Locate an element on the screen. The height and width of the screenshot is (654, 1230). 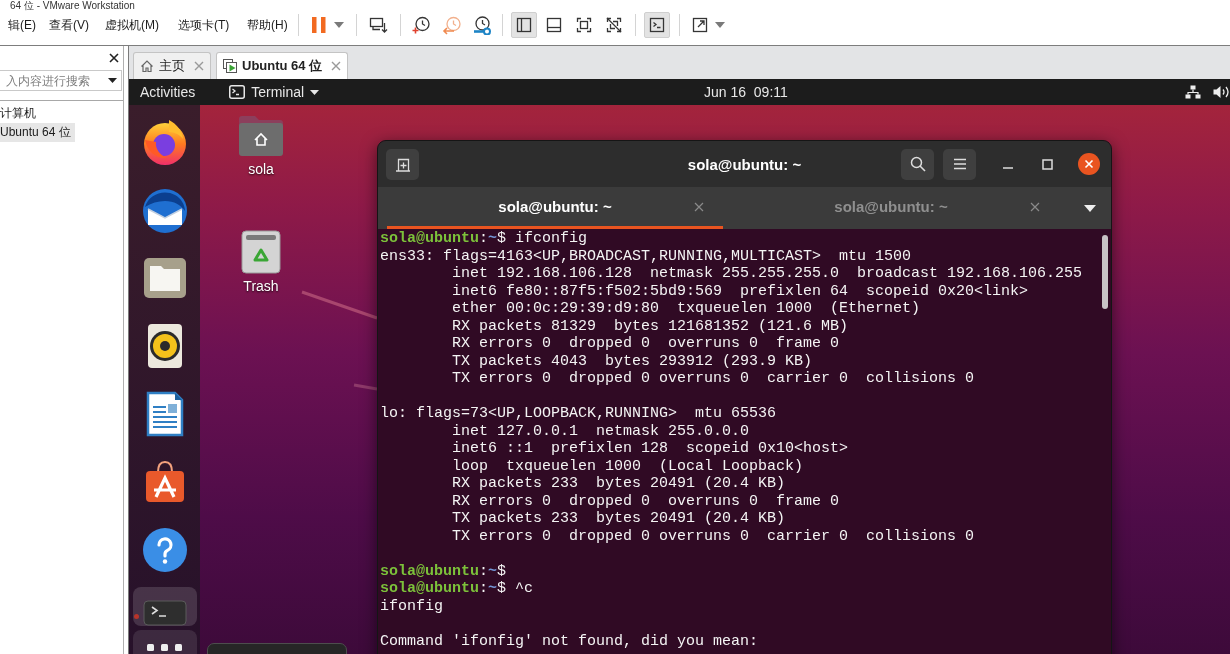
terminal-line: inet 127.0.0.1 netmask 255.0.0.0 is located at coordinates (601, 431).